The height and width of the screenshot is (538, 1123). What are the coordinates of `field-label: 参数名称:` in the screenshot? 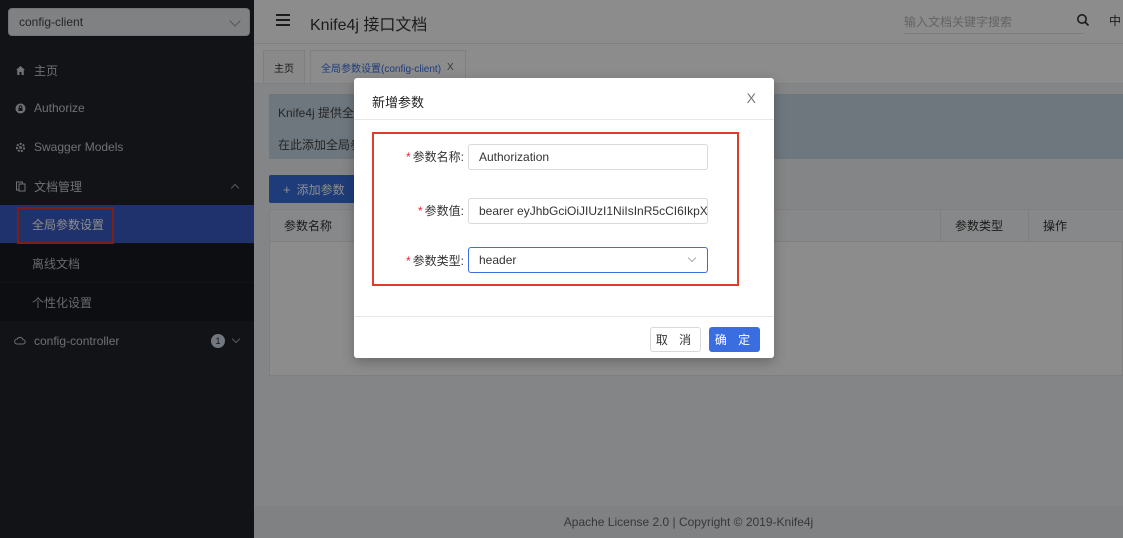 It's located at (438, 157).